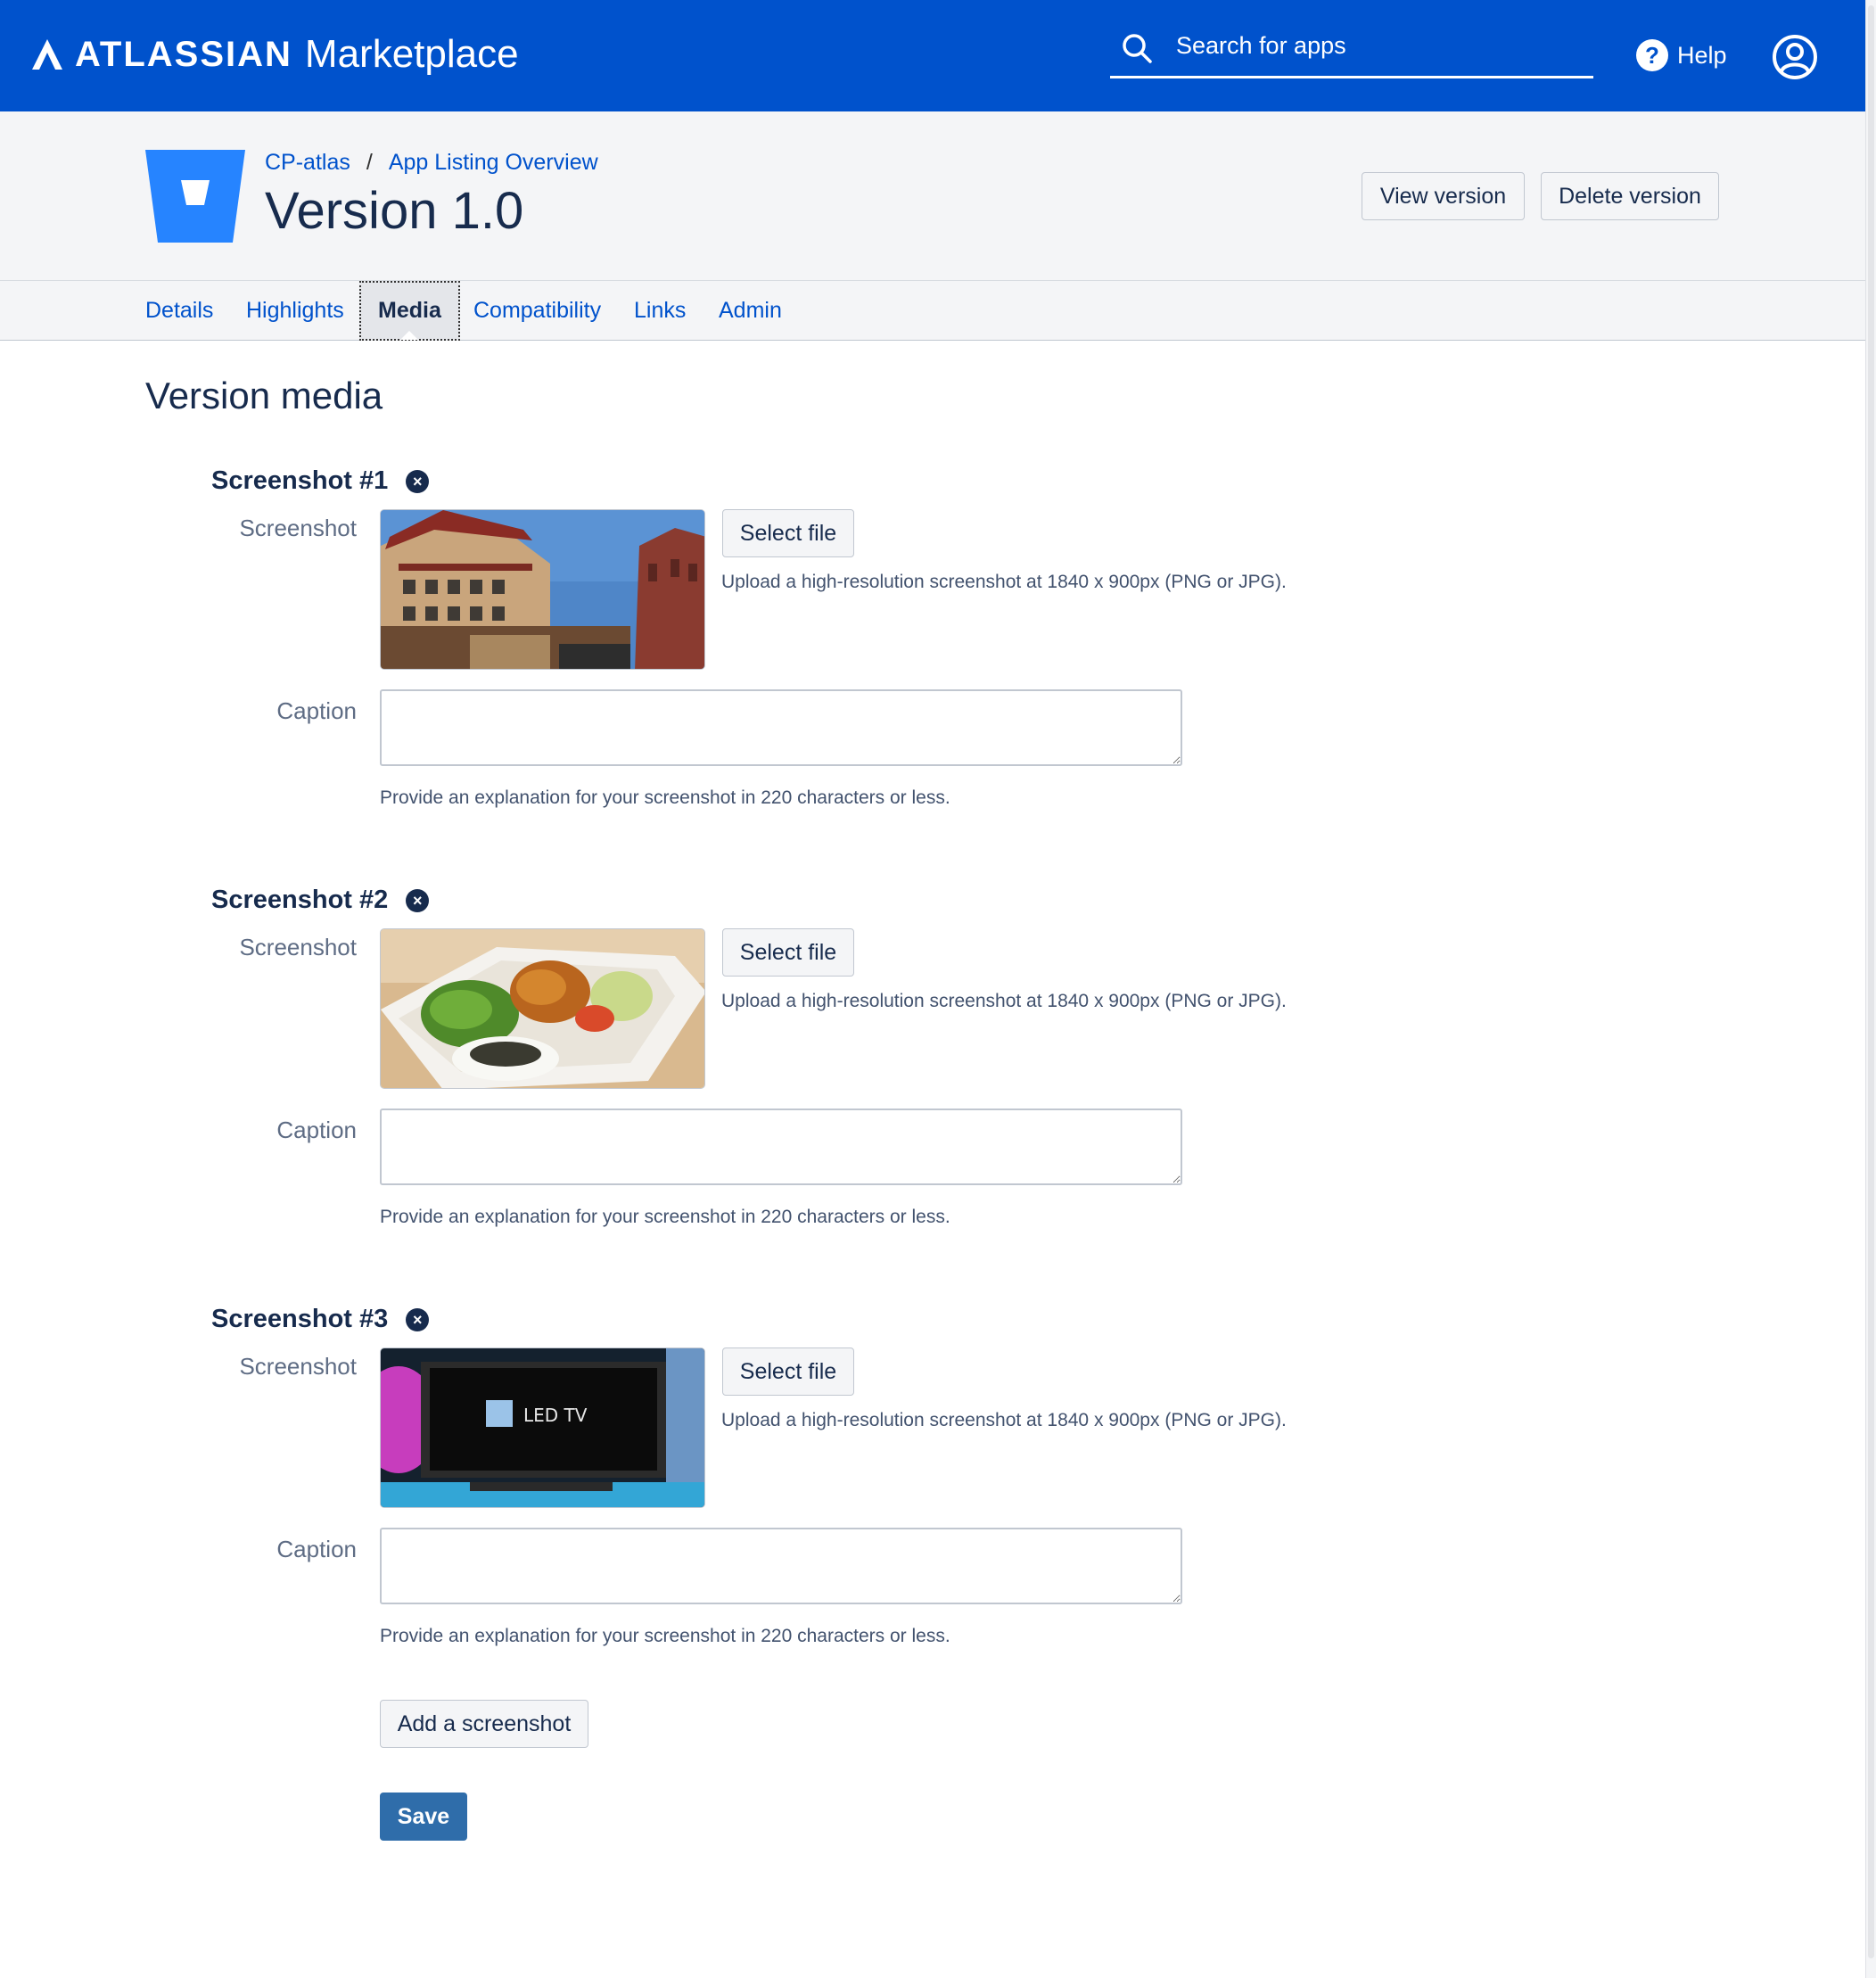 Image resolution: width=1876 pixels, height=1978 pixels. What do you see at coordinates (1137, 48) in the screenshot?
I see `search-icon` at bounding box center [1137, 48].